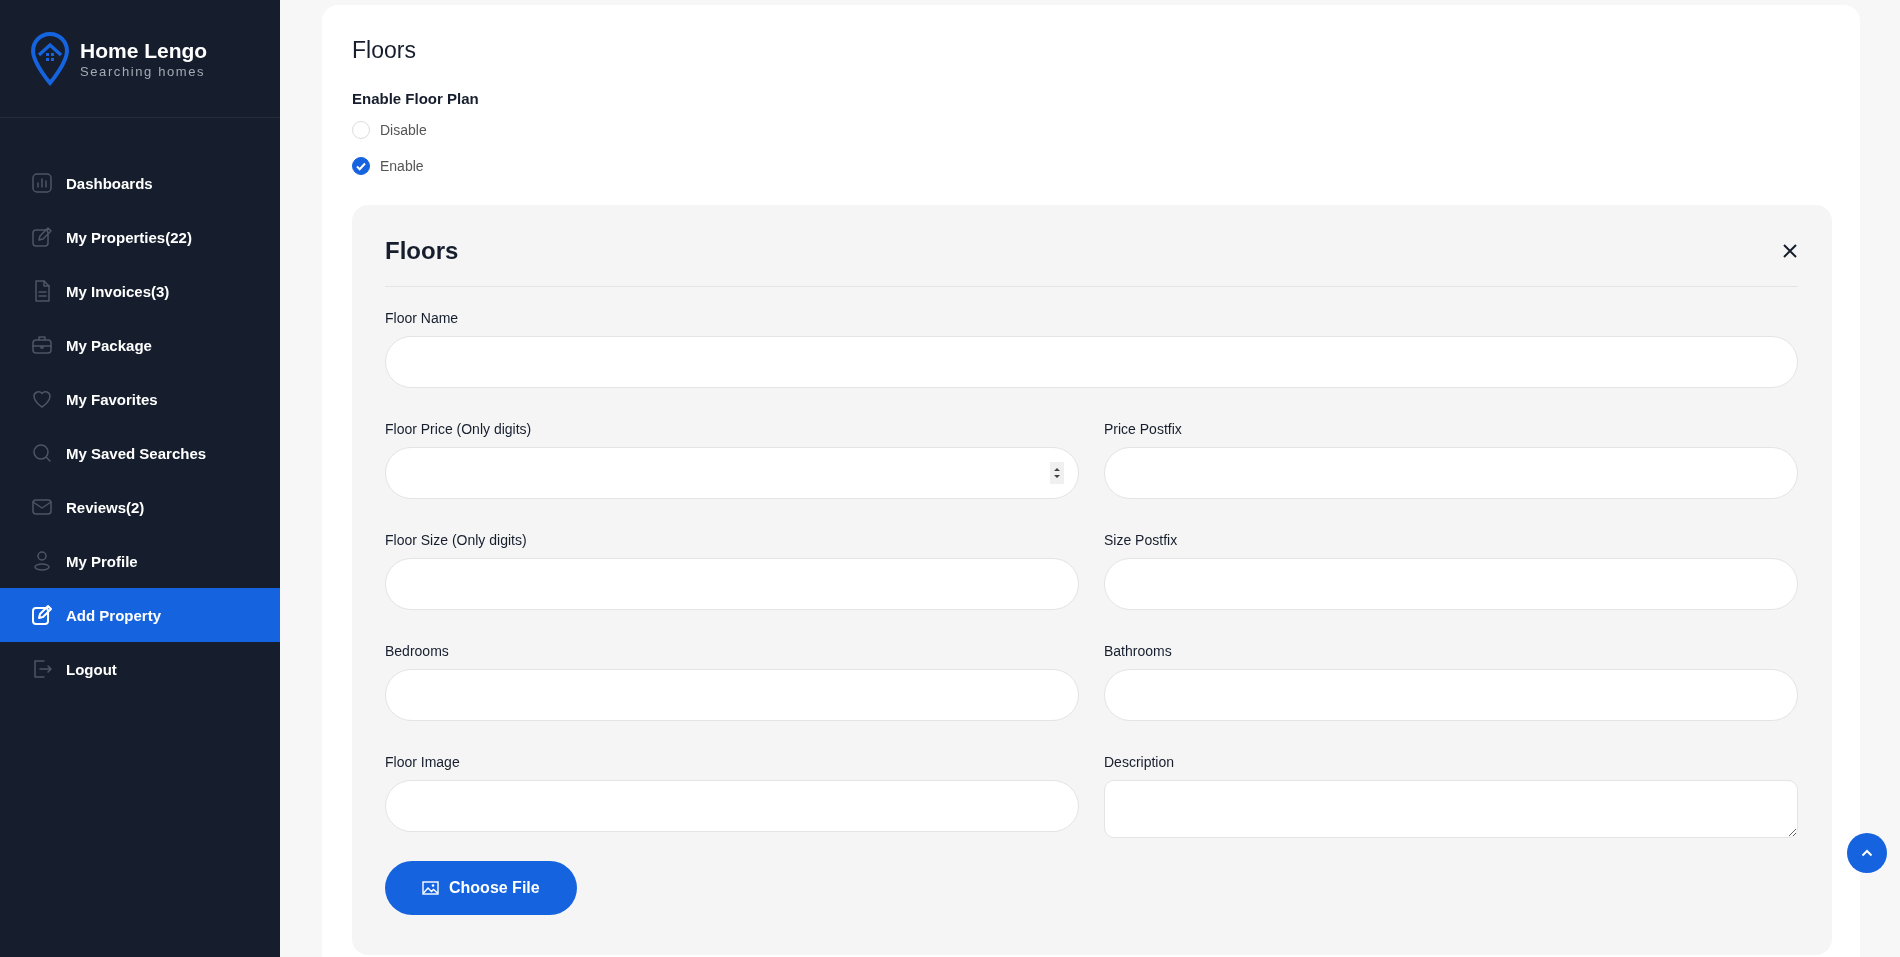 This screenshot has height=957, width=1900. What do you see at coordinates (458, 429) in the screenshot?
I see `field-label: Floor Price (Only digits)` at bounding box center [458, 429].